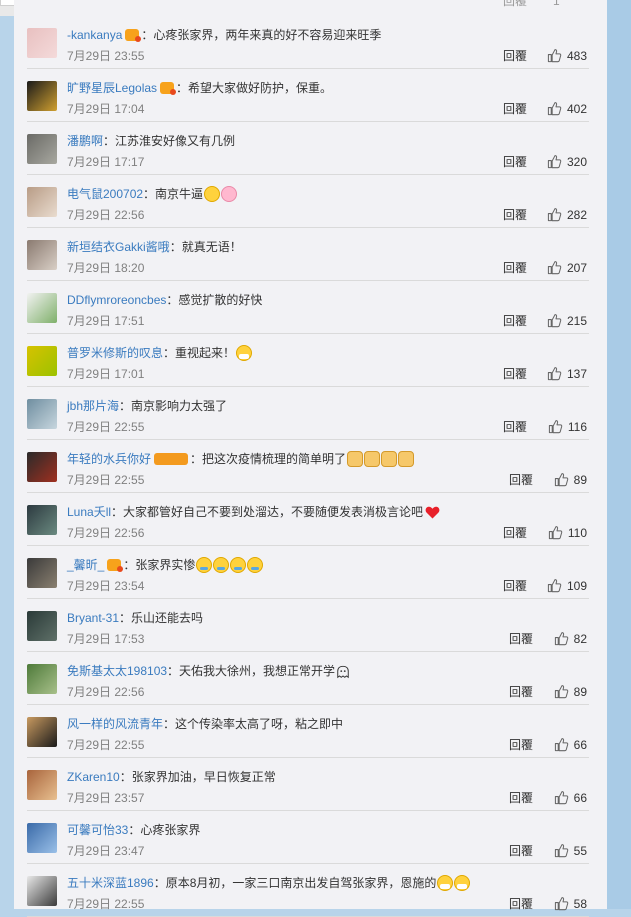 This screenshot has width=631, height=917. What do you see at coordinates (570, 903) in the screenshot?
I see `like-button: 58` at bounding box center [570, 903].